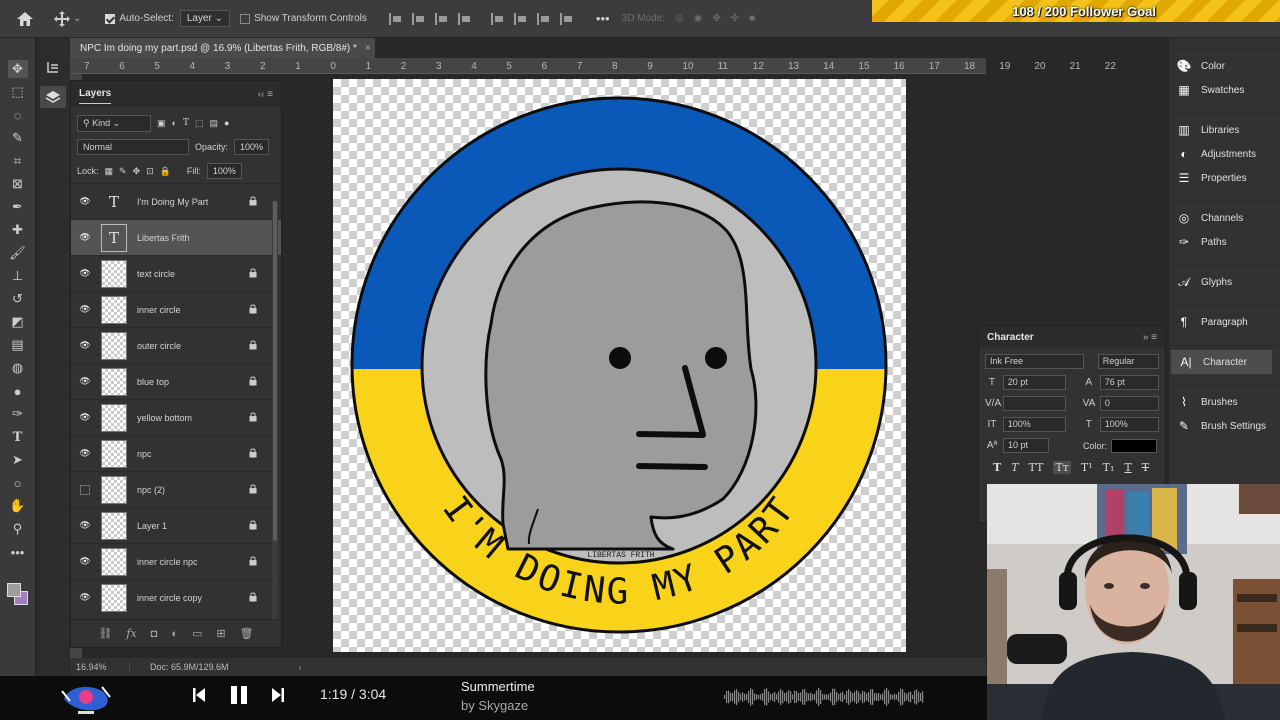 This screenshot has height=720, width=1280. I want to click on layer-row: 👁 npc, so click(176, 453).